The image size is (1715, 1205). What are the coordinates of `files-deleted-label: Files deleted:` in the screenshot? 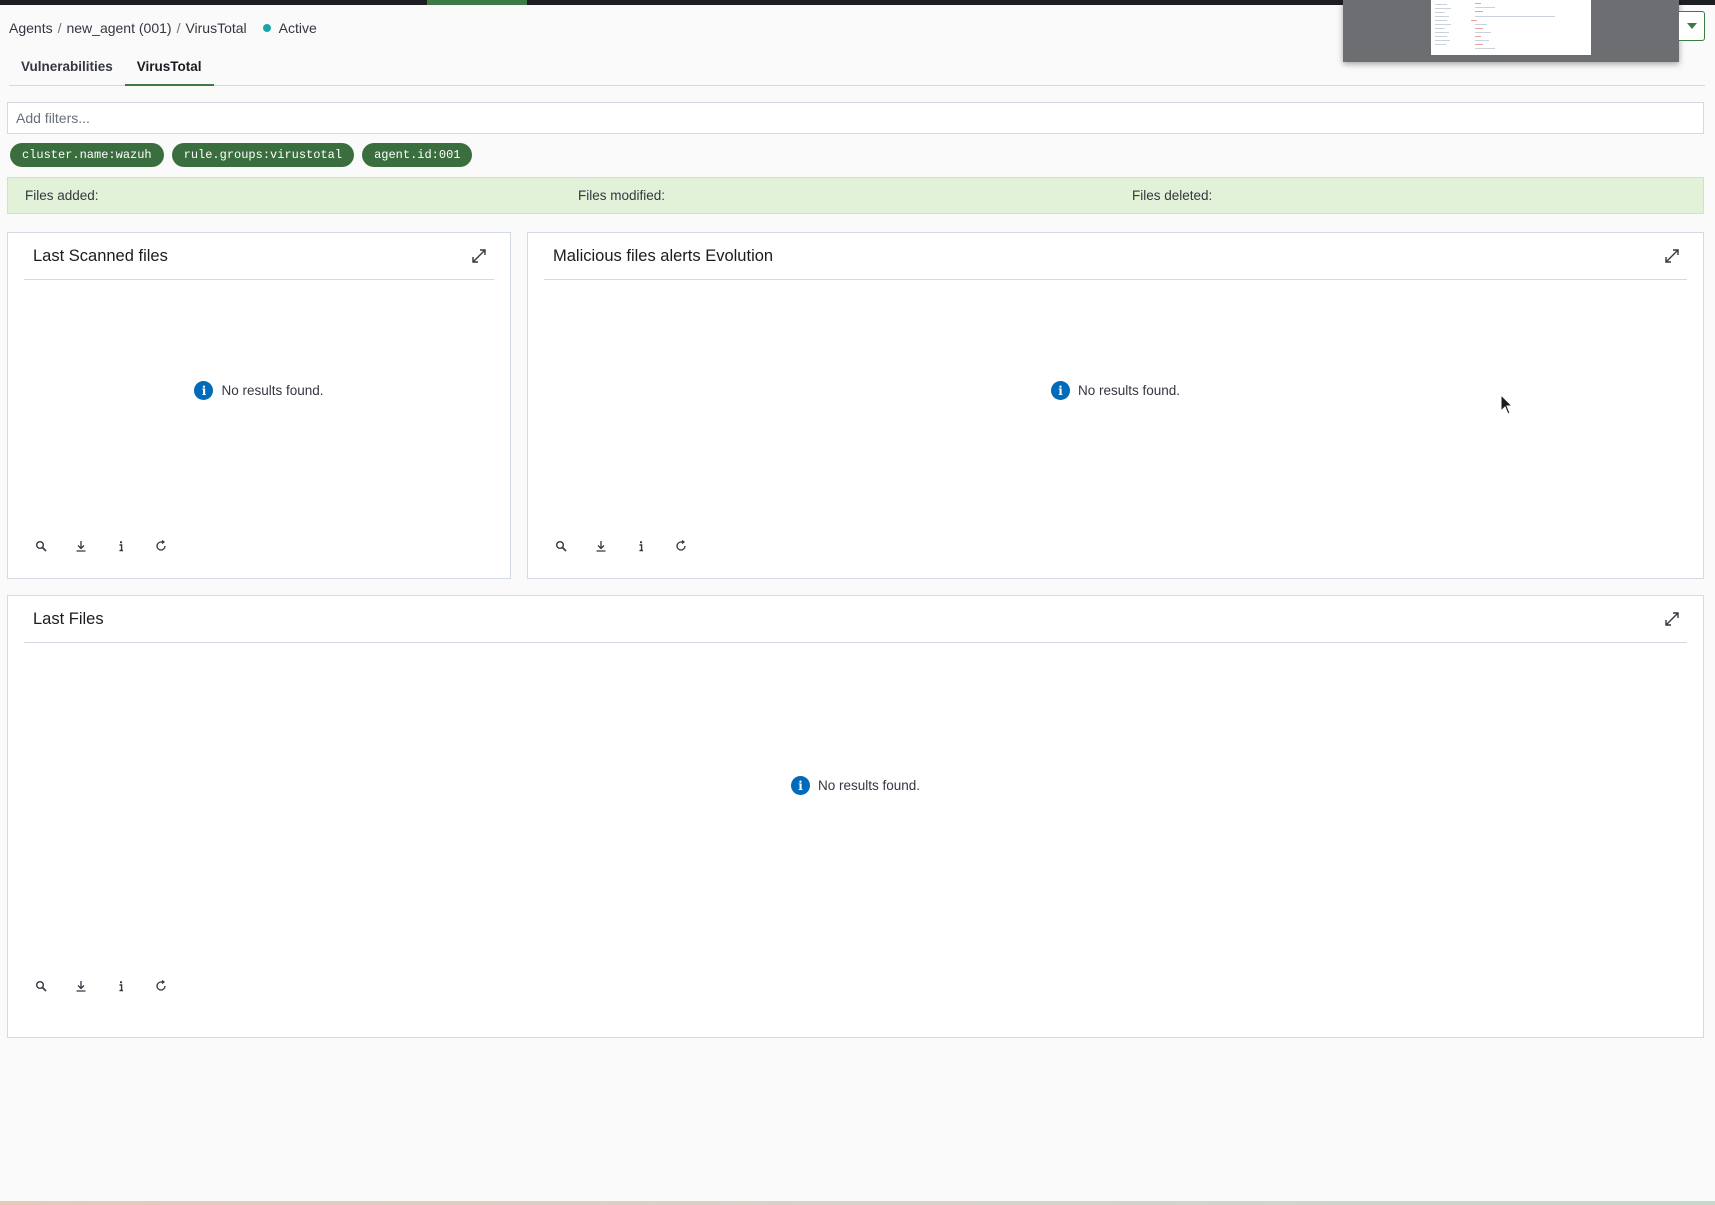 It's located at (1172, 195).